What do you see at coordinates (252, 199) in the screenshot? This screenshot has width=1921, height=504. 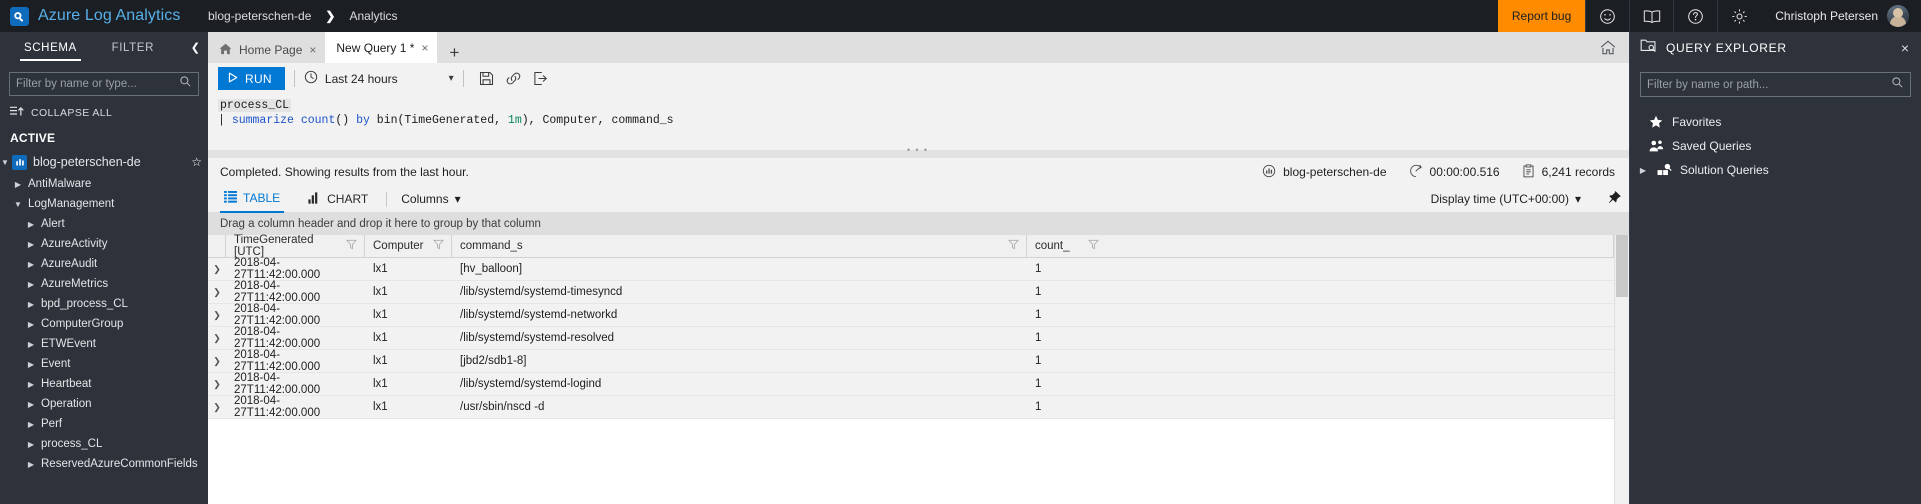 I see `tab-table: TABLE` at bounding box center [252, 199].